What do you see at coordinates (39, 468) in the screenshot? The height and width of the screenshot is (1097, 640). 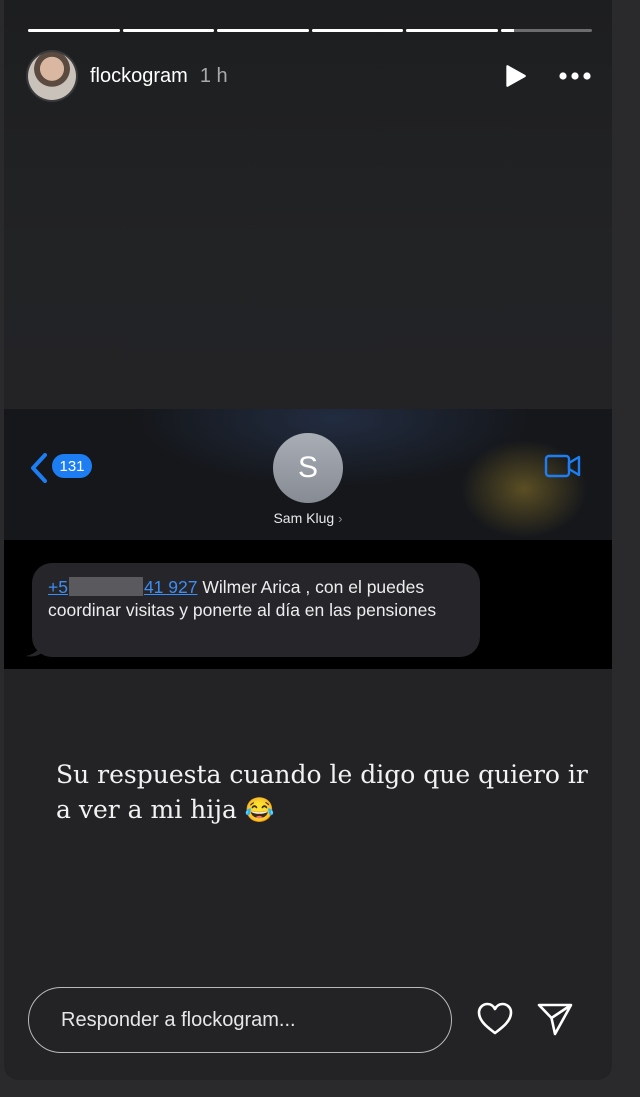 I see `chevron-left-icon` at bounding box center [39, 468].